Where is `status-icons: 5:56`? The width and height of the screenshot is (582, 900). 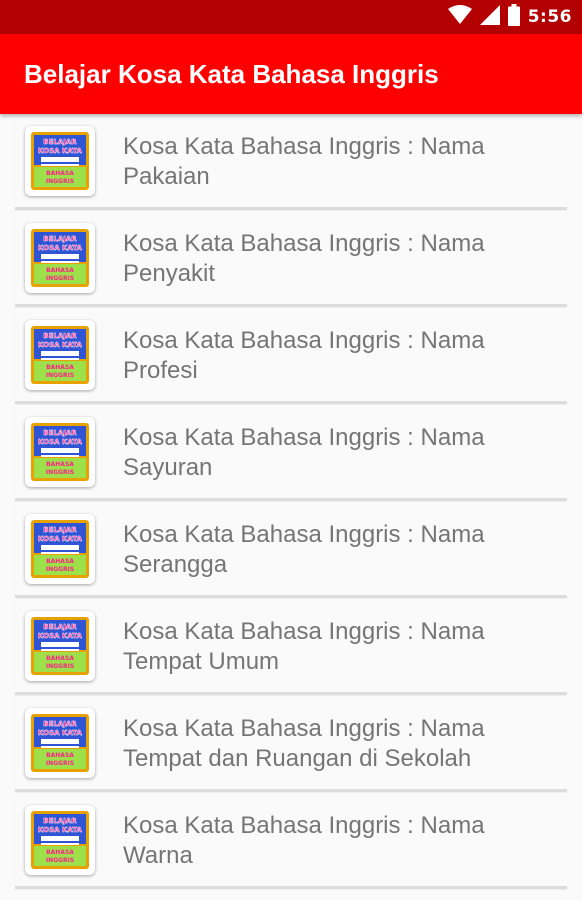 status-icons: 5:56 is located at coordinates (509, 17).